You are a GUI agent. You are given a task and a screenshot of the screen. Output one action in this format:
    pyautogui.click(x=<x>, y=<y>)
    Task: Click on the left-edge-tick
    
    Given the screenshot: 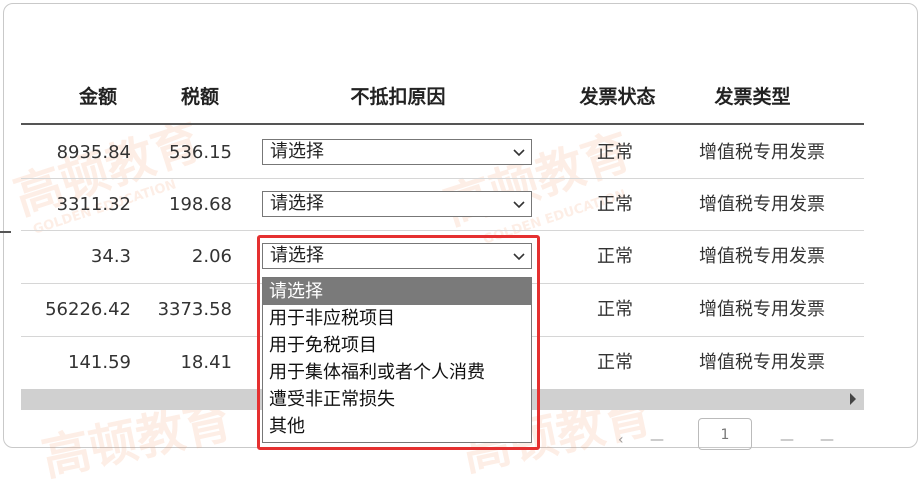 What is the action you would take?
    pyautogui.click(x=5, y=232)
    